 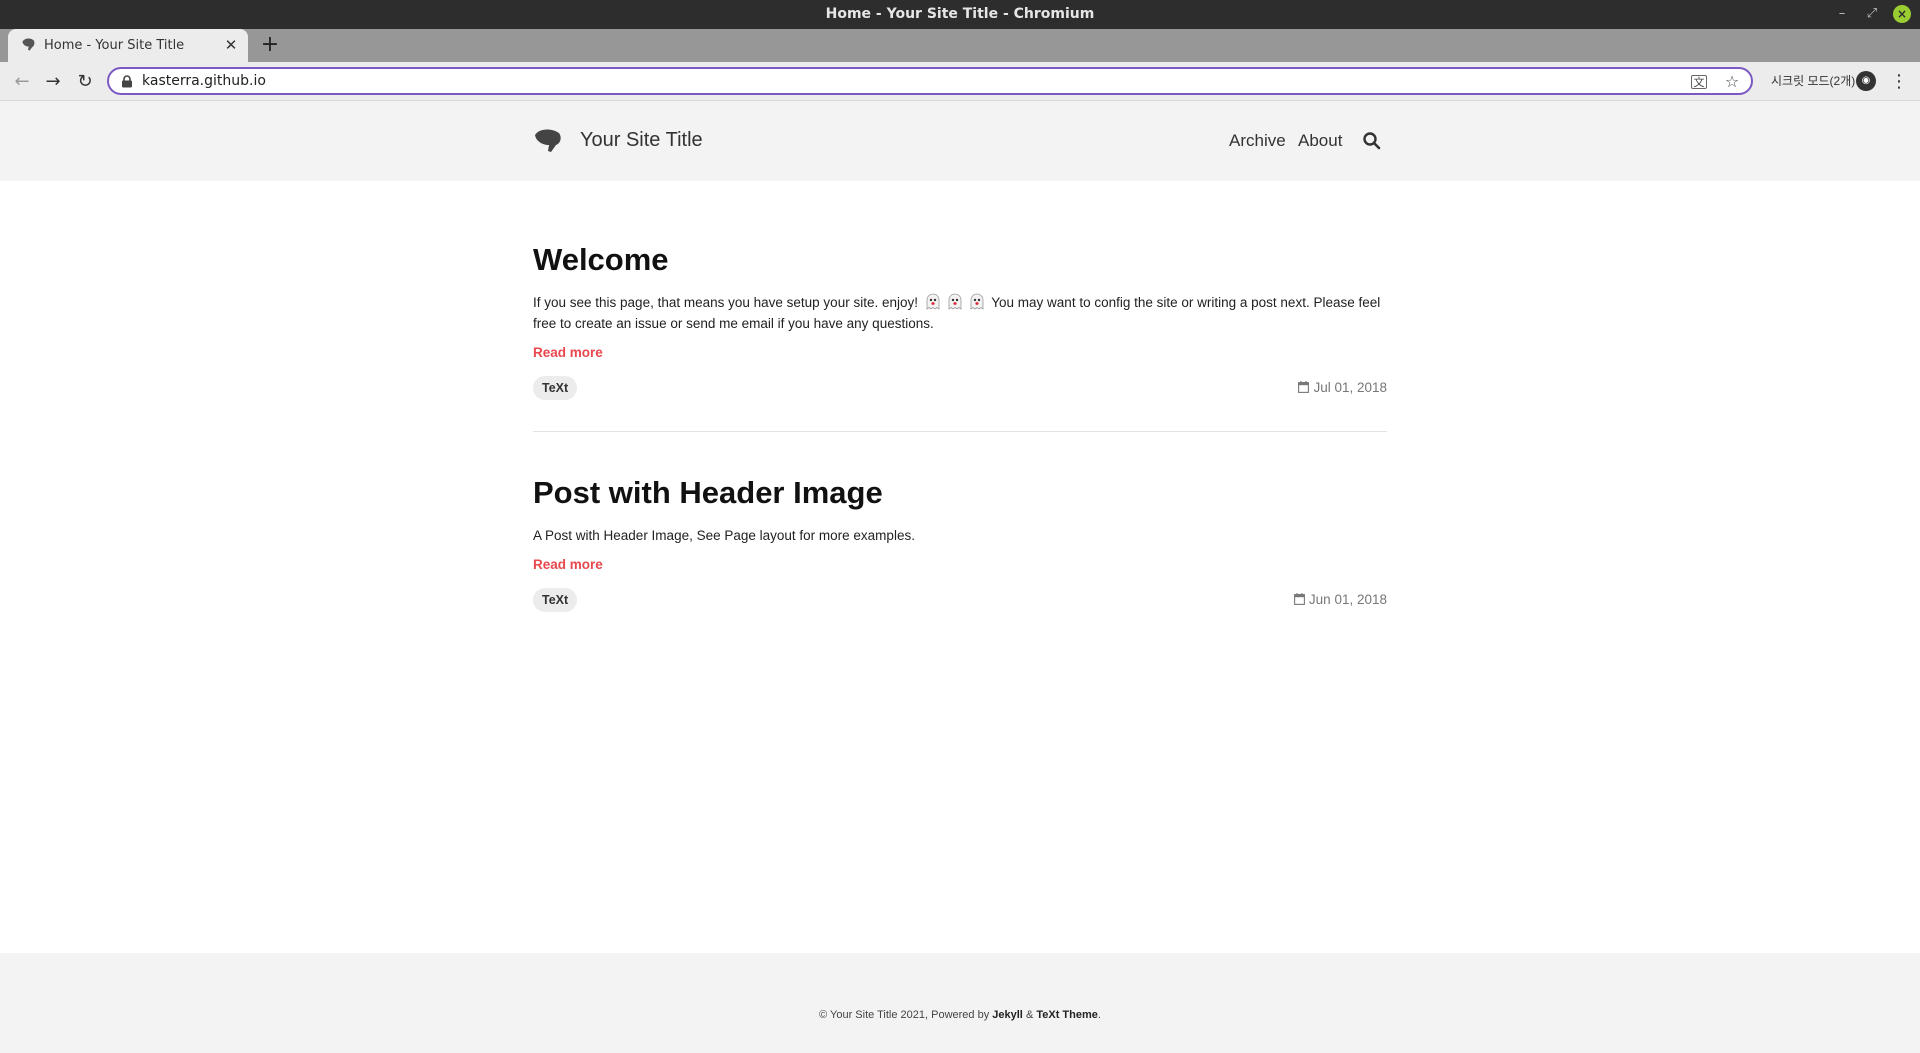 What do you see at coordinates (960, 493) in the screenshot?
I see `post-title: Post with Header Image` at bounding box center [960, 493].